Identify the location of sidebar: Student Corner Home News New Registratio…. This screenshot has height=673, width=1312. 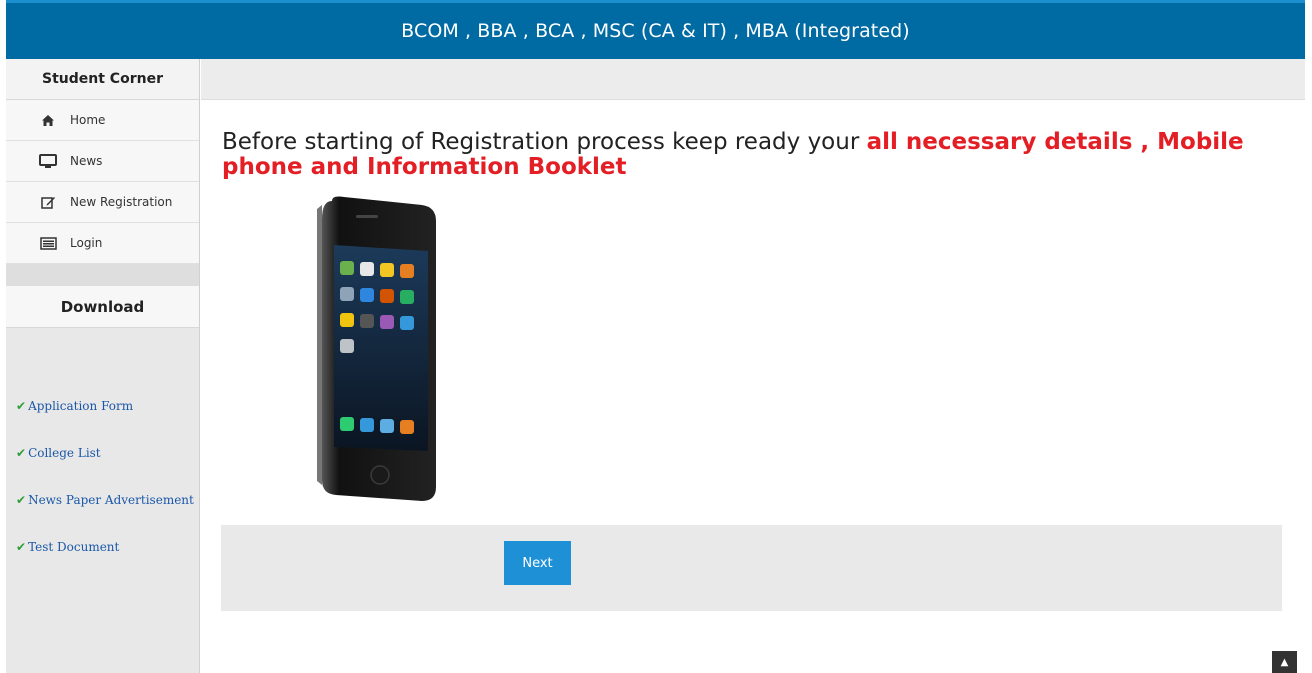
(103, 366).